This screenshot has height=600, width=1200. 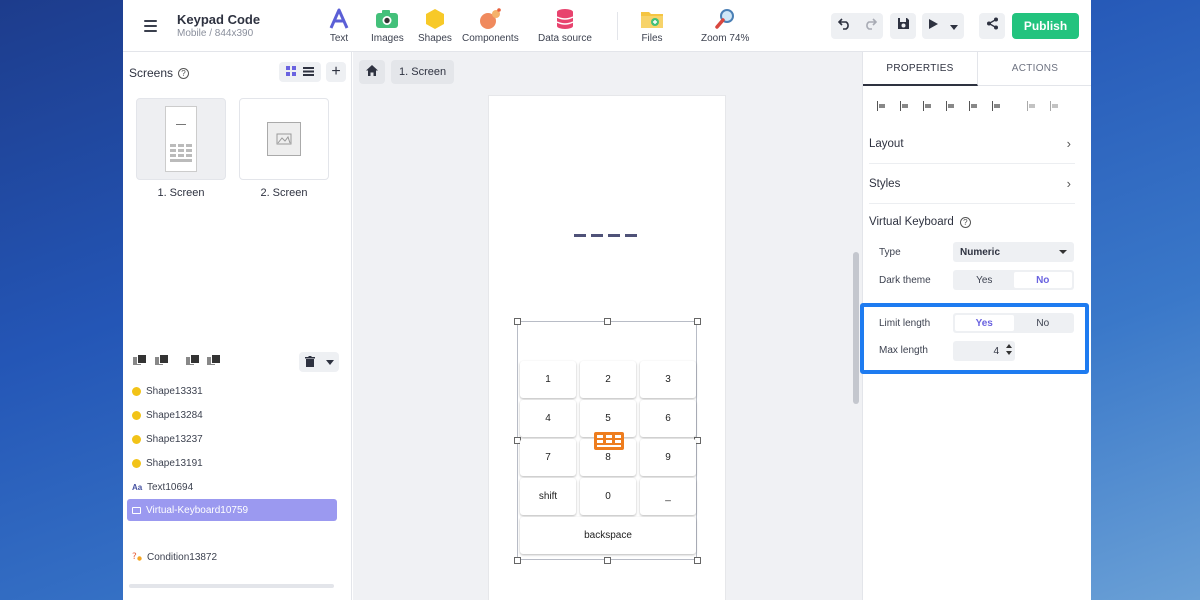 What do you see at coordinates (972, 184) in the screenshot?
I see `styles-section: Styles ›` at bounding box center [972, 184].